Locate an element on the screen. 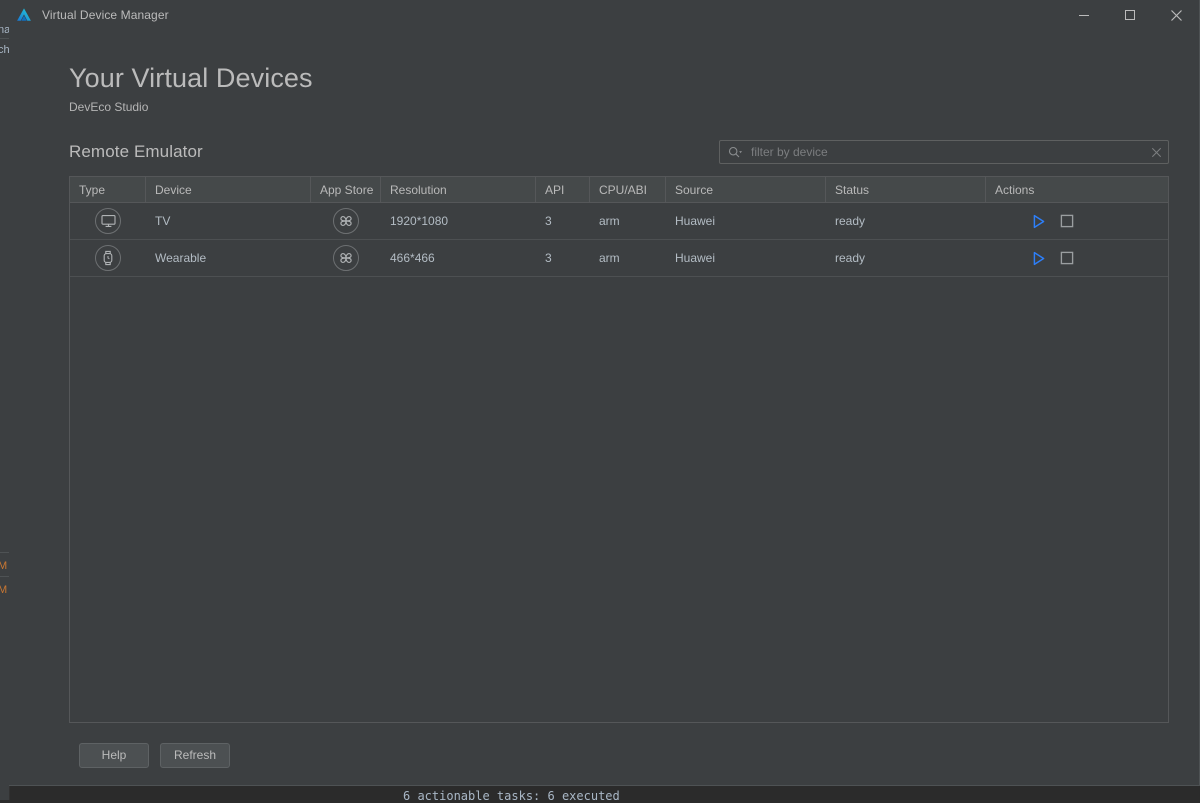  help-button: Help is located at coordinates (114, 755).